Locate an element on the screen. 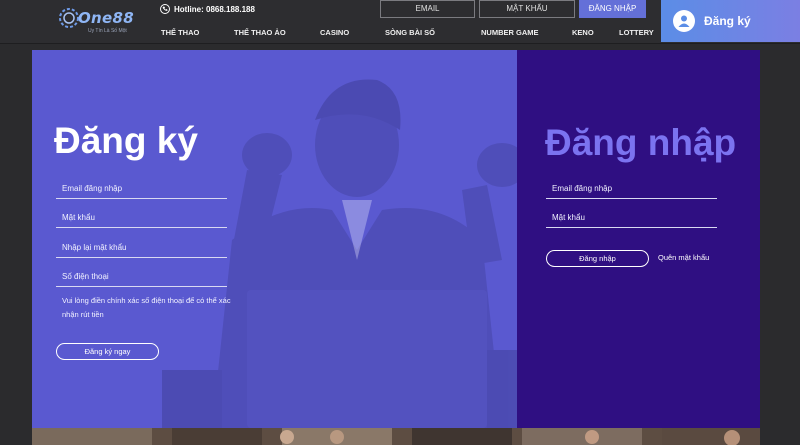 The width and height of the screenshot is (800, 445). bottom-banner-image is located at coordinates (396, 436).